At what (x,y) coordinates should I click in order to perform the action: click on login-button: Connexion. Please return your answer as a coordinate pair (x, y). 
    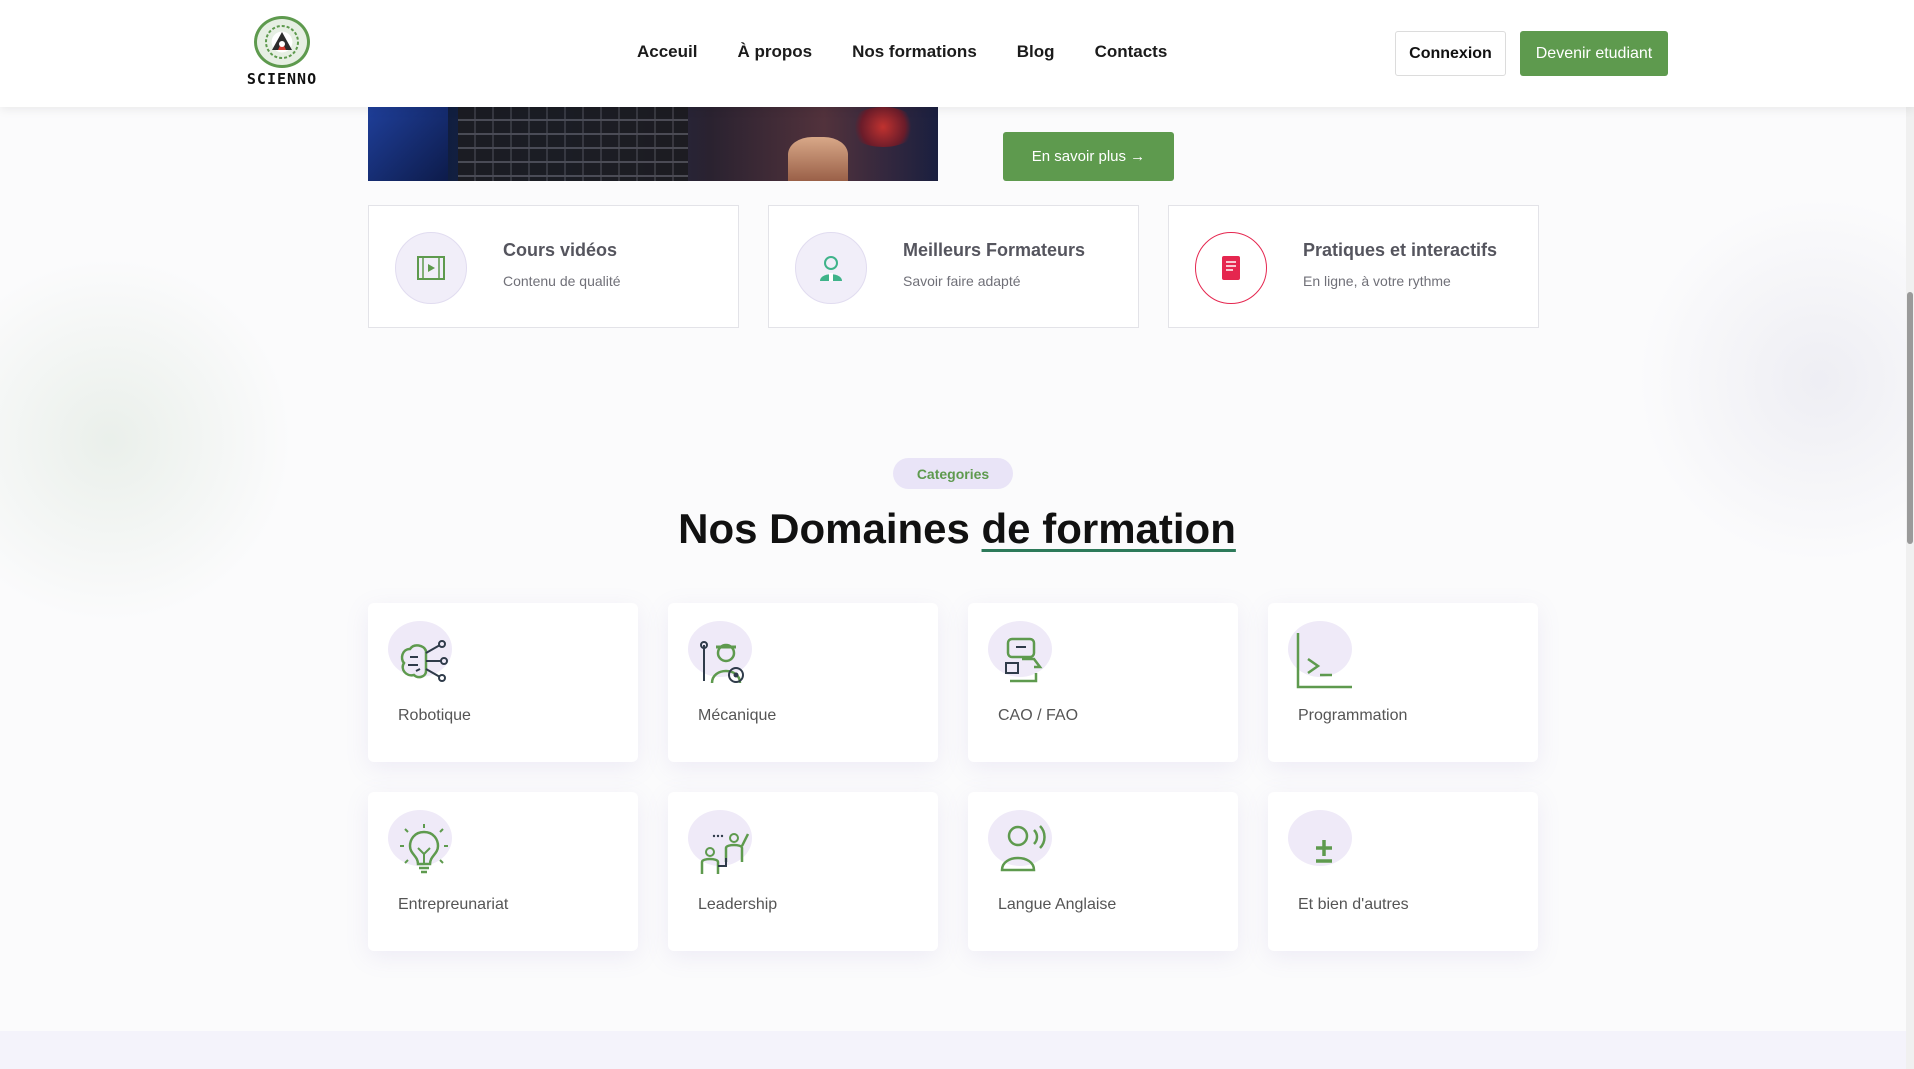
    Looking at the image, I should click on (1450, 53).